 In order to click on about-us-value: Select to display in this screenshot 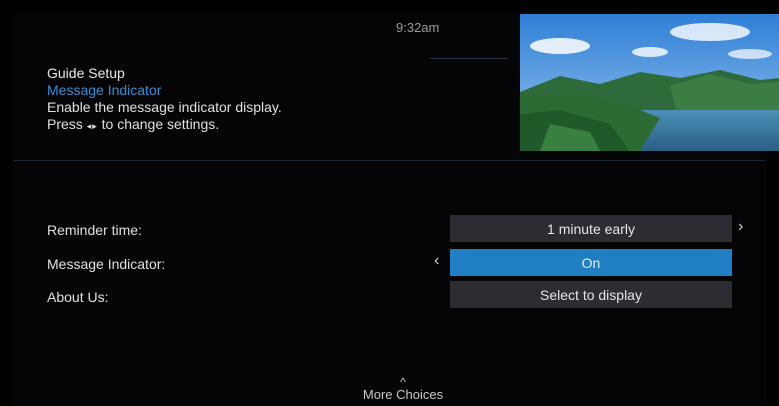, I will do `click(591, 294)`.